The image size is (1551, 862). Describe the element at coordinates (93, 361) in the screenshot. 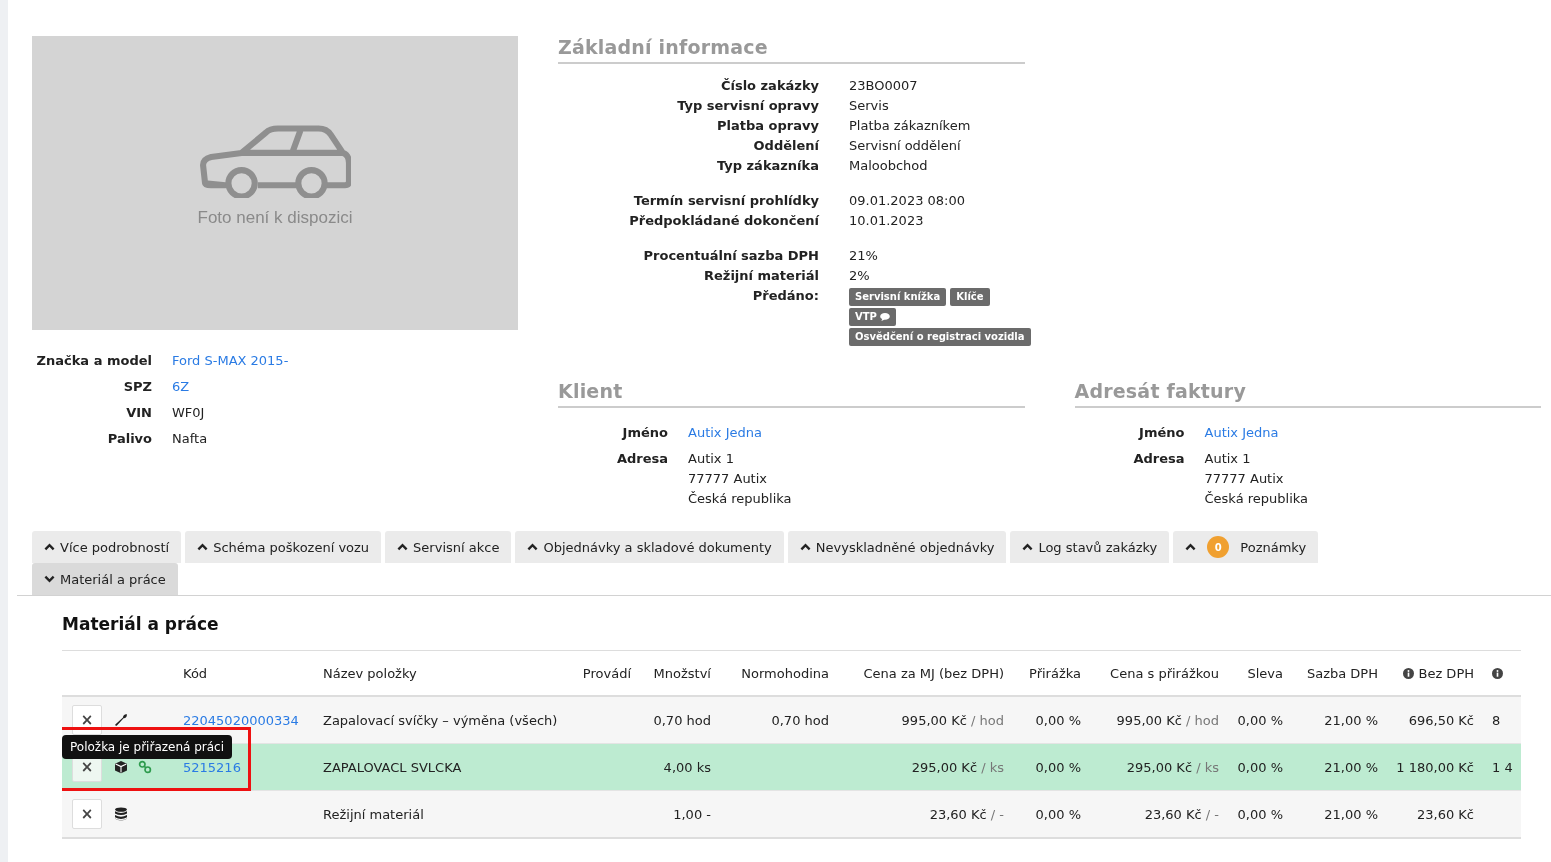

I see `field-label: Značka a model` at that location.